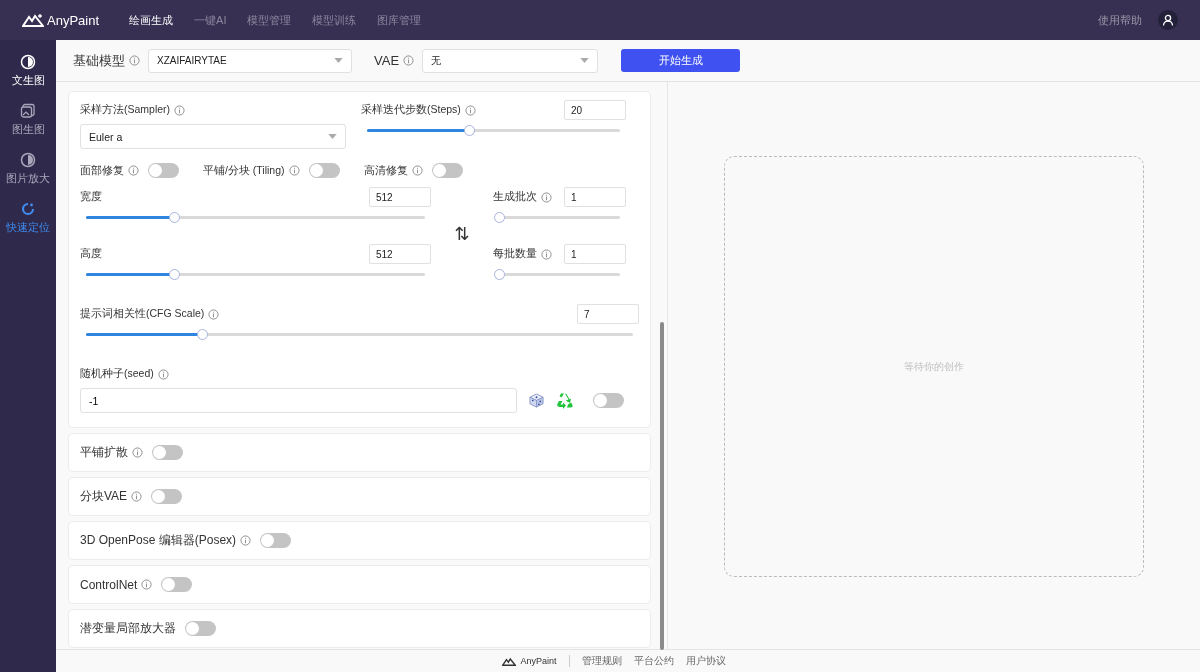  Describe the element at coordinates (104, 452) in the screenshot. I see `panel-title: 平铺扩散` at that location.